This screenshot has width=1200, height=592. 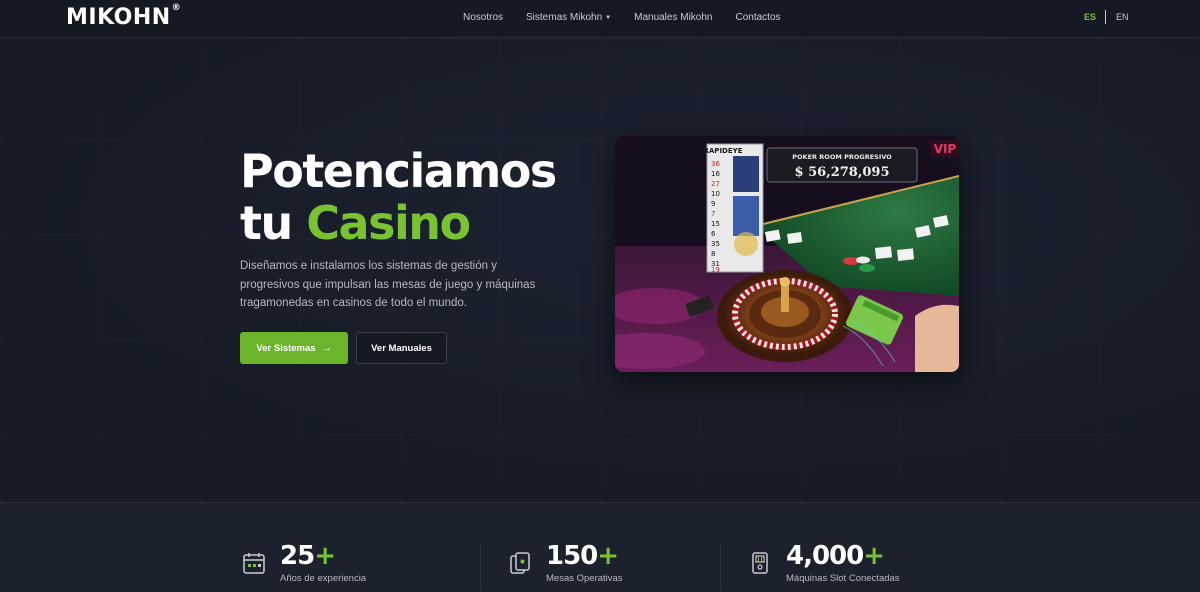 I want to click on board-number: 36, so click(x=715, y=164).